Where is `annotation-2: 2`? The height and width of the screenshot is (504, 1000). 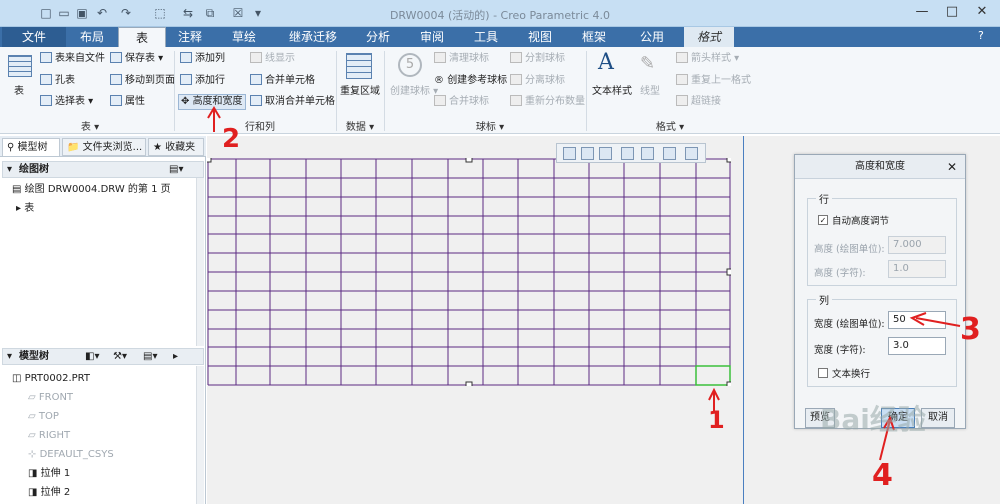 annotation-2: 2 is located at coordinates (231, 139).